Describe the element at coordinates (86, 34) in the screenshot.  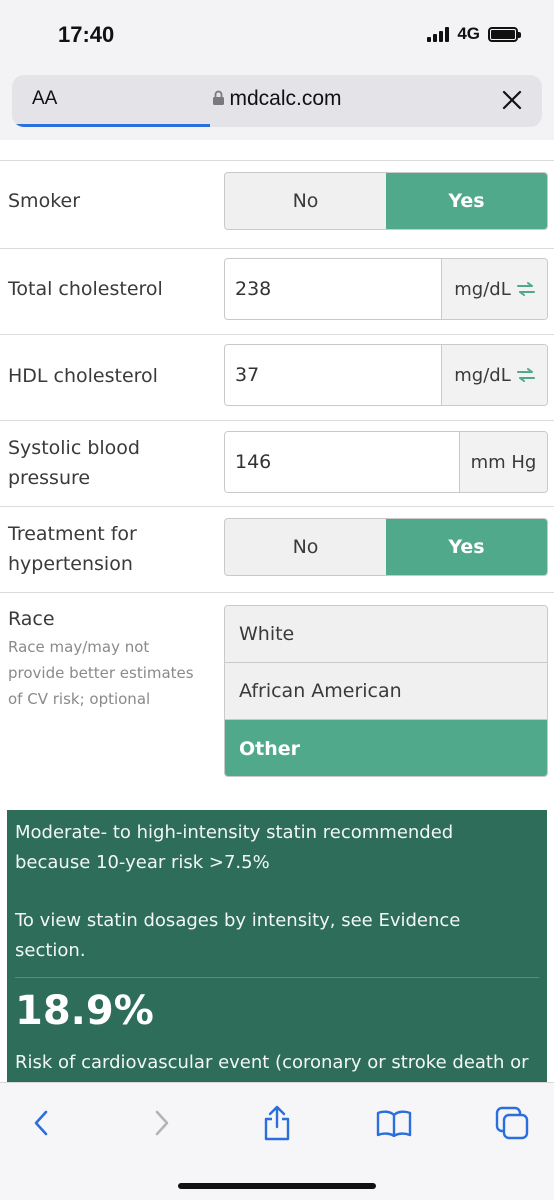
I see `status-time: 17:40` at that location.